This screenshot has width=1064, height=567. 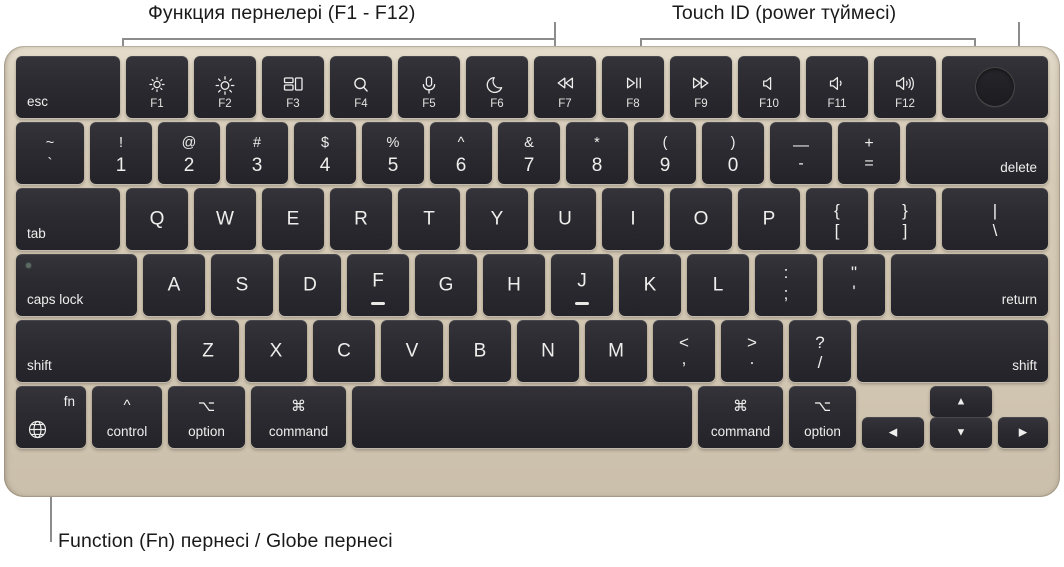 What do you see at coordinates (344, 351) in the screenshot?
I see `key-c: C` at bounding box center [344, 351].